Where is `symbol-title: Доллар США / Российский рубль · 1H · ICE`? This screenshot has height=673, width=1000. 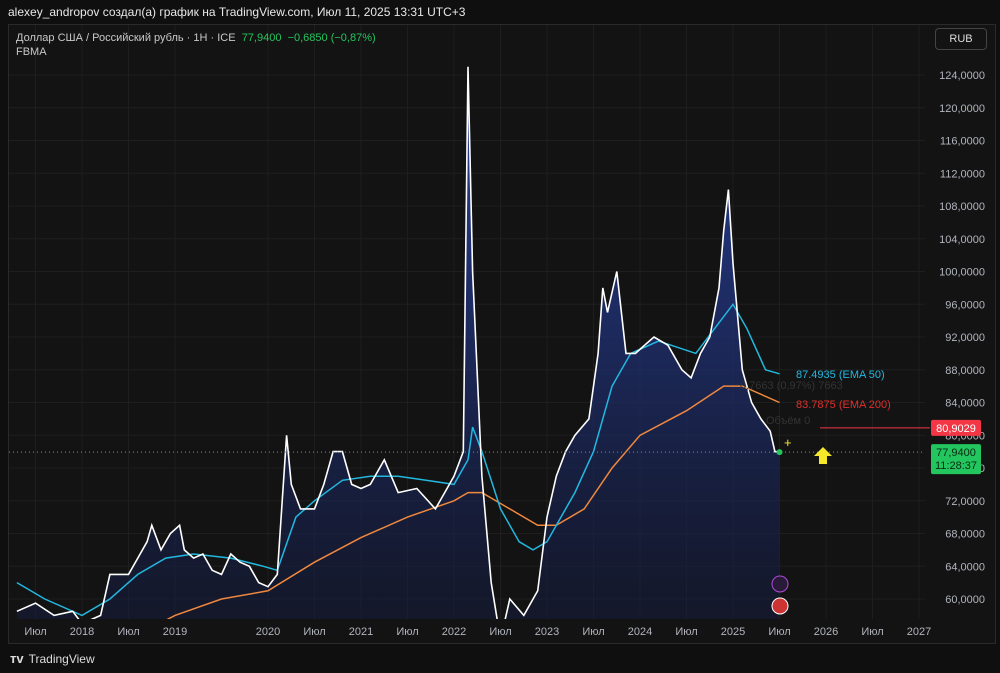 symbol-title: Доллар США / Российский рубль · 1H · ICE is located at coordinates (126, 38).